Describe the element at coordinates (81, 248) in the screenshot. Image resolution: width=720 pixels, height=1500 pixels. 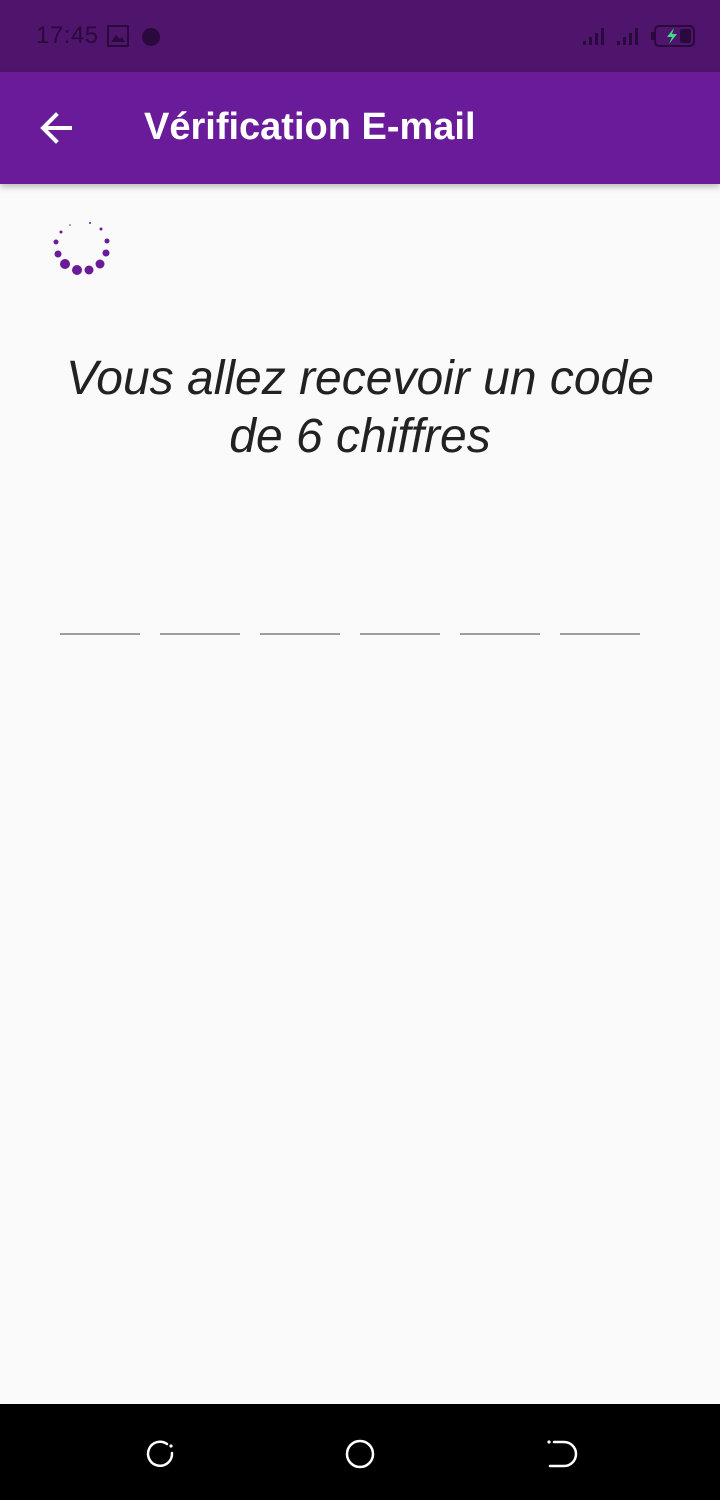
I see `loading-spinner` at that location.